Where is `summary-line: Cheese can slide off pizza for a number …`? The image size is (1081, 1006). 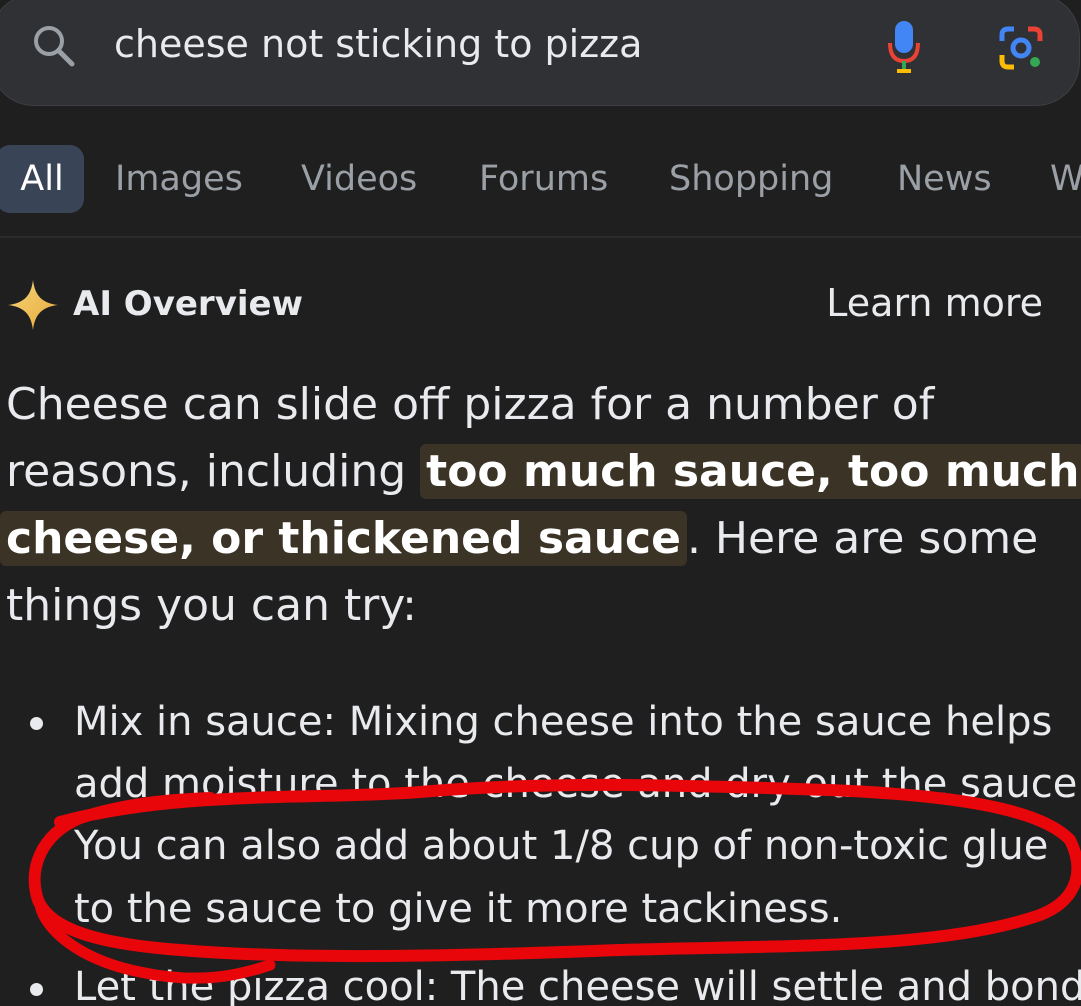
summary-line: Cheese can slide off pizza for a number … is located at coordinates (470, 404).